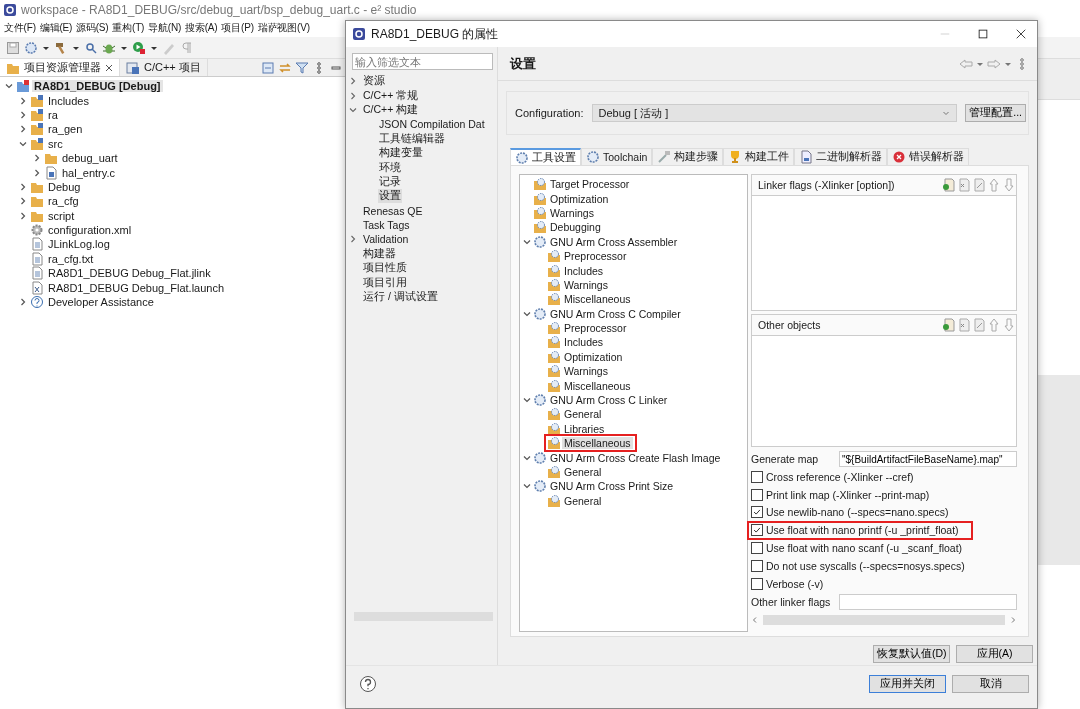 This screenshot has height=709, width=1080. What do you see at coordinates (391, 95) in the screenshot?
I see `nav-item: C/C++ 常规` at bounding box center [391, 95].